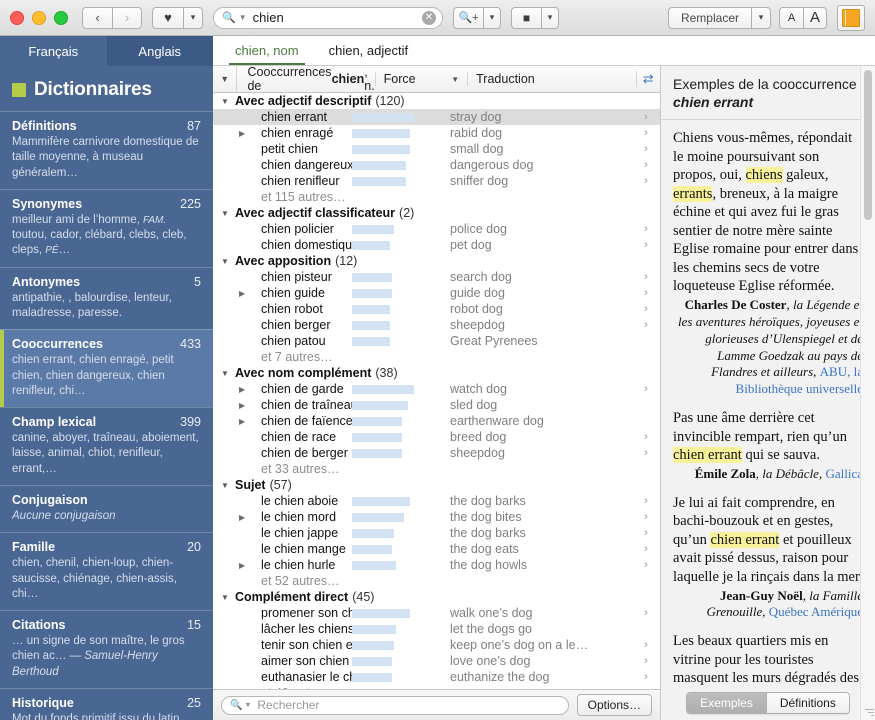 The height and width of the screenshot is (720, 875). Describe the element at coordinates (436, 661) in the screenshot. I see `cooccurrence-row: aimer son chien love one’s dog ›` at that location.